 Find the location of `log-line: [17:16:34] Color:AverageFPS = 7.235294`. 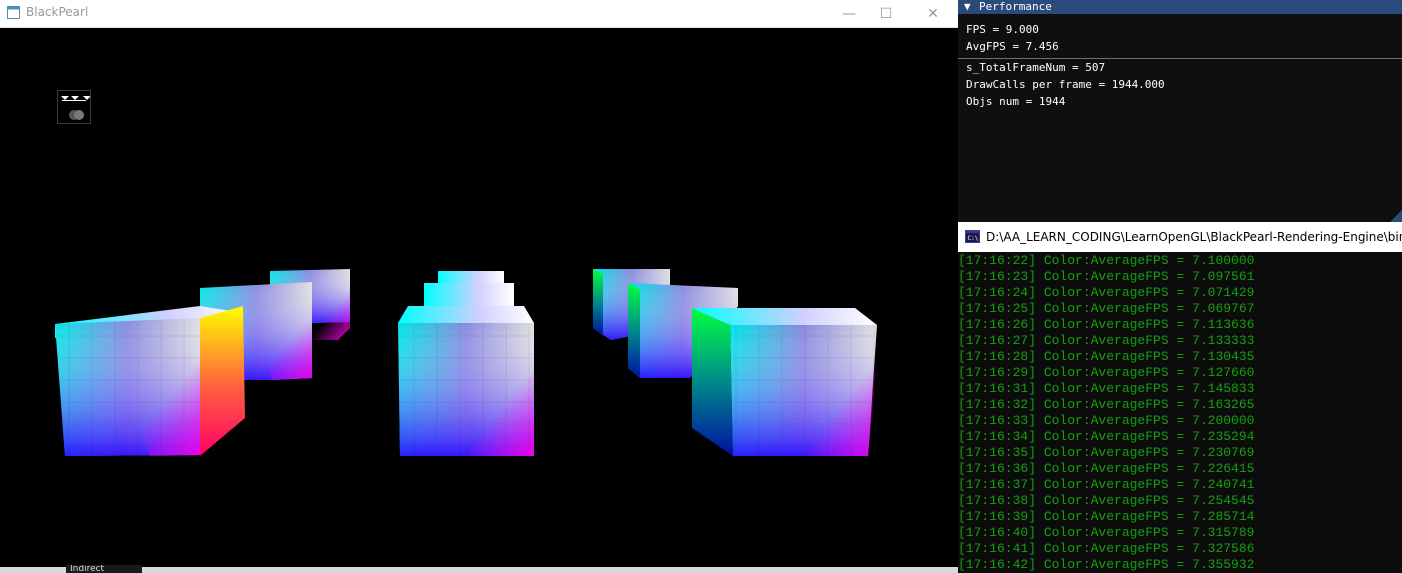

log-line: [17:16:34] Color:AverageFPS = 7.235294 is located at coordinates (1106, 436).